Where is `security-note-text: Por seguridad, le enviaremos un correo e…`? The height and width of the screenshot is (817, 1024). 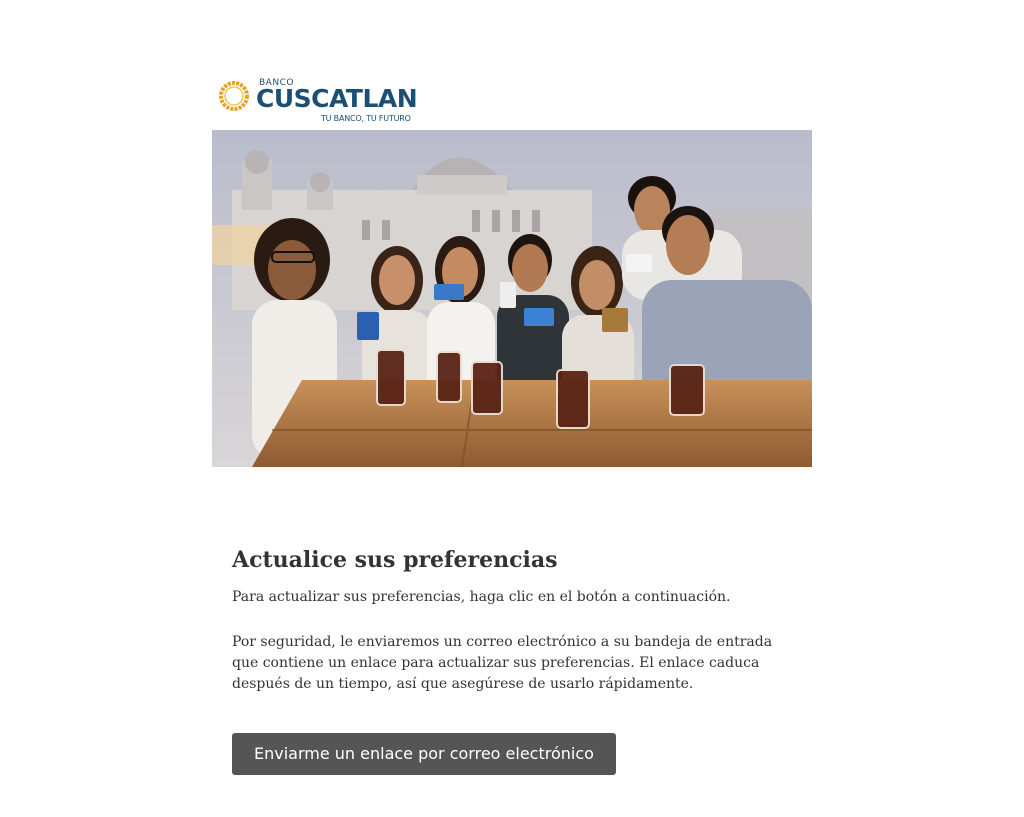 security-note-text: Por seguridad, le enviaremos un correo e… is located at coordinates (502, 663).